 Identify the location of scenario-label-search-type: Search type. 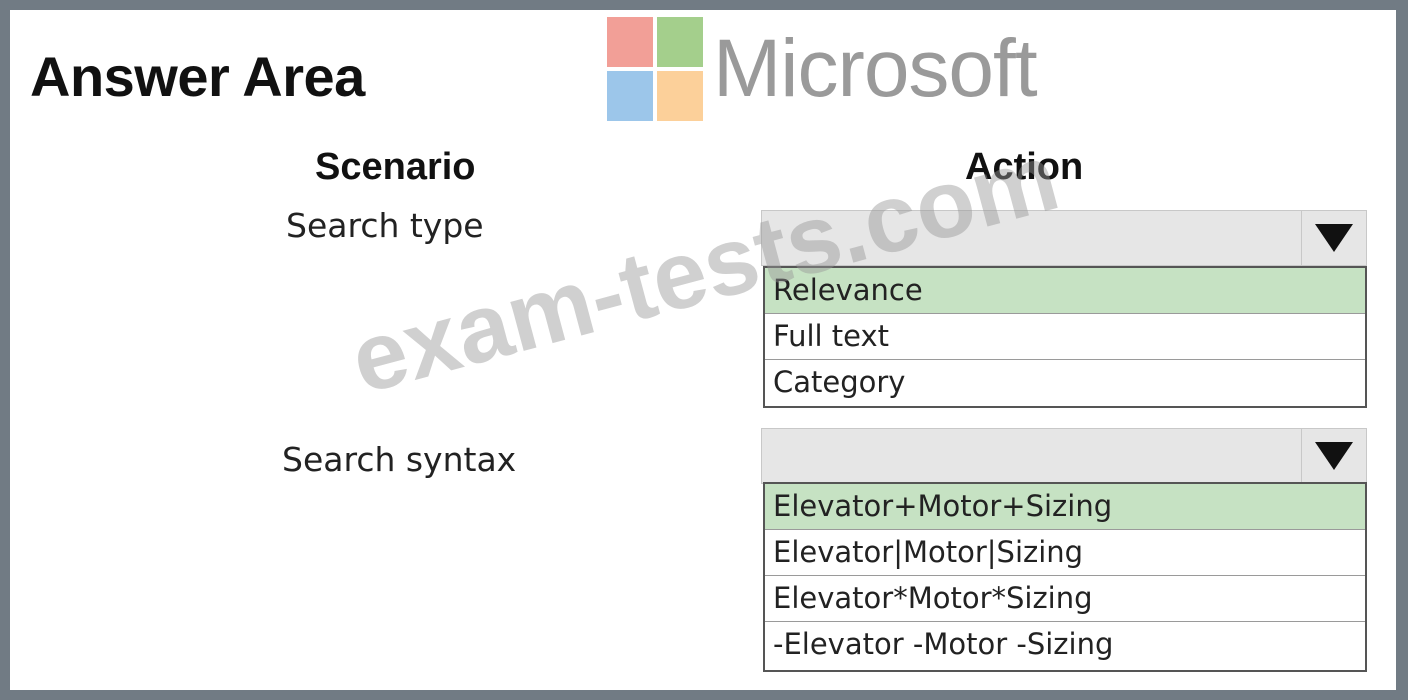
(385, 225).